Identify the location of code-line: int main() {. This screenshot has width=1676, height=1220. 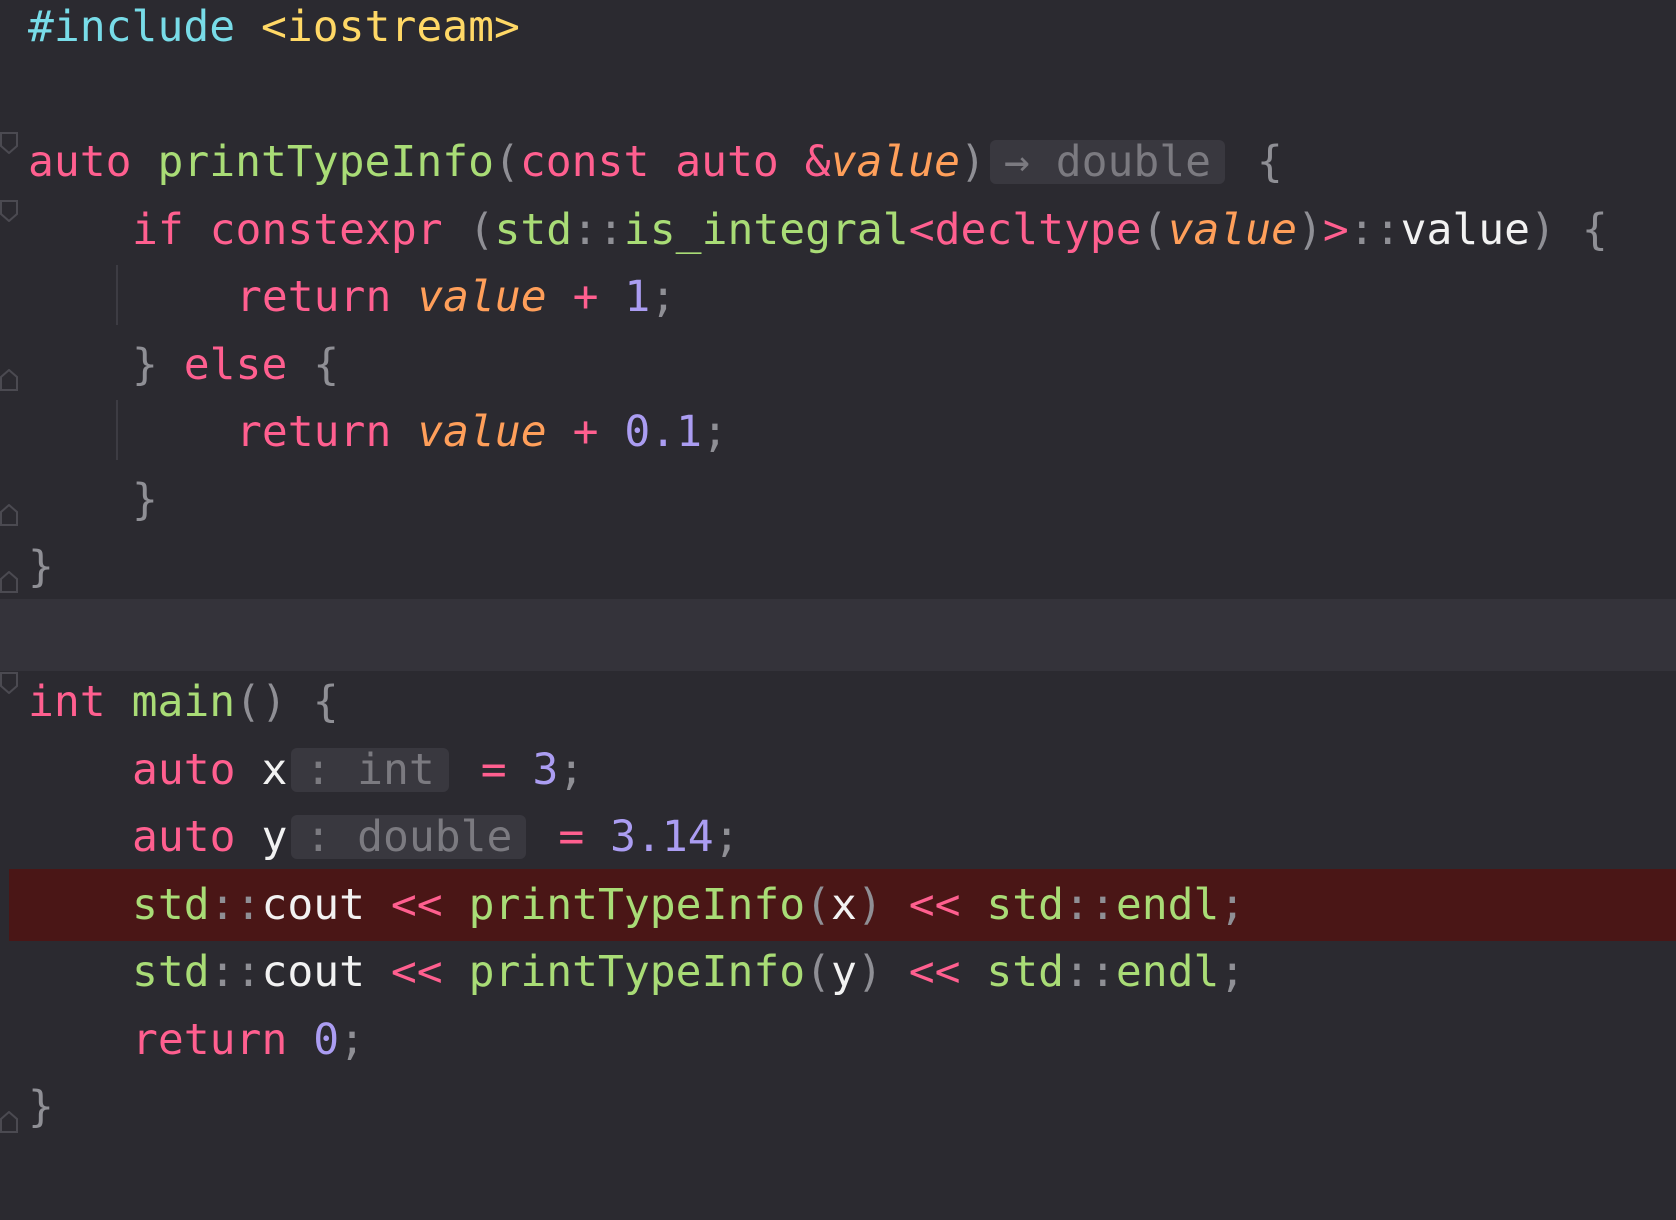
(838, 702).